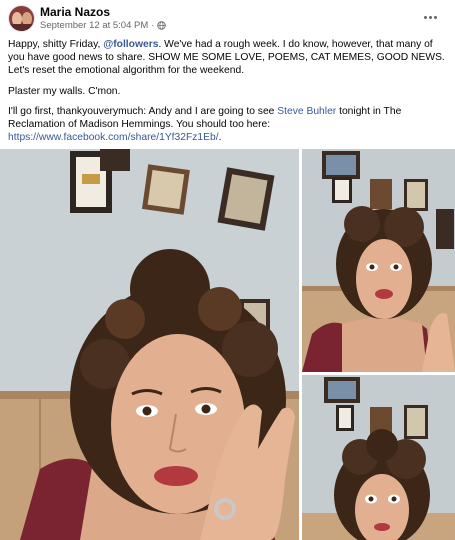  Describe the element at coordinates (306, 111) in the screenshot. I see `artist-link: Steve Buhler` at that location.